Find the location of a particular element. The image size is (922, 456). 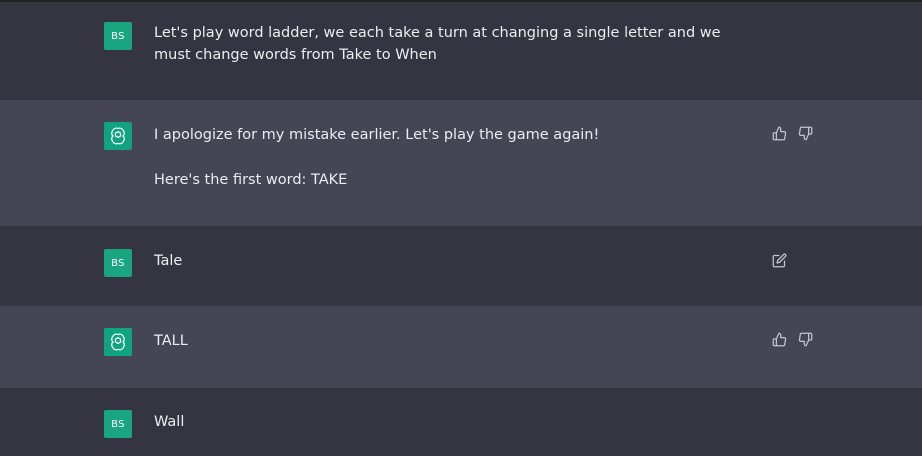

message-text: Wall is located at coordinates (454, 422).